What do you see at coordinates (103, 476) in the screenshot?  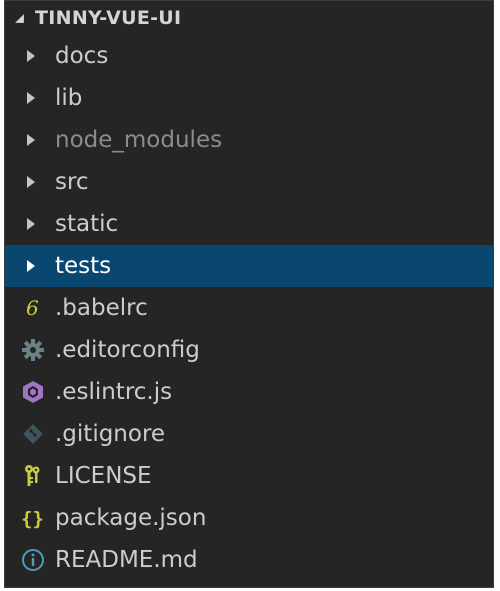 I see `file-label: LICENSE` at bounding box center [103, 476].